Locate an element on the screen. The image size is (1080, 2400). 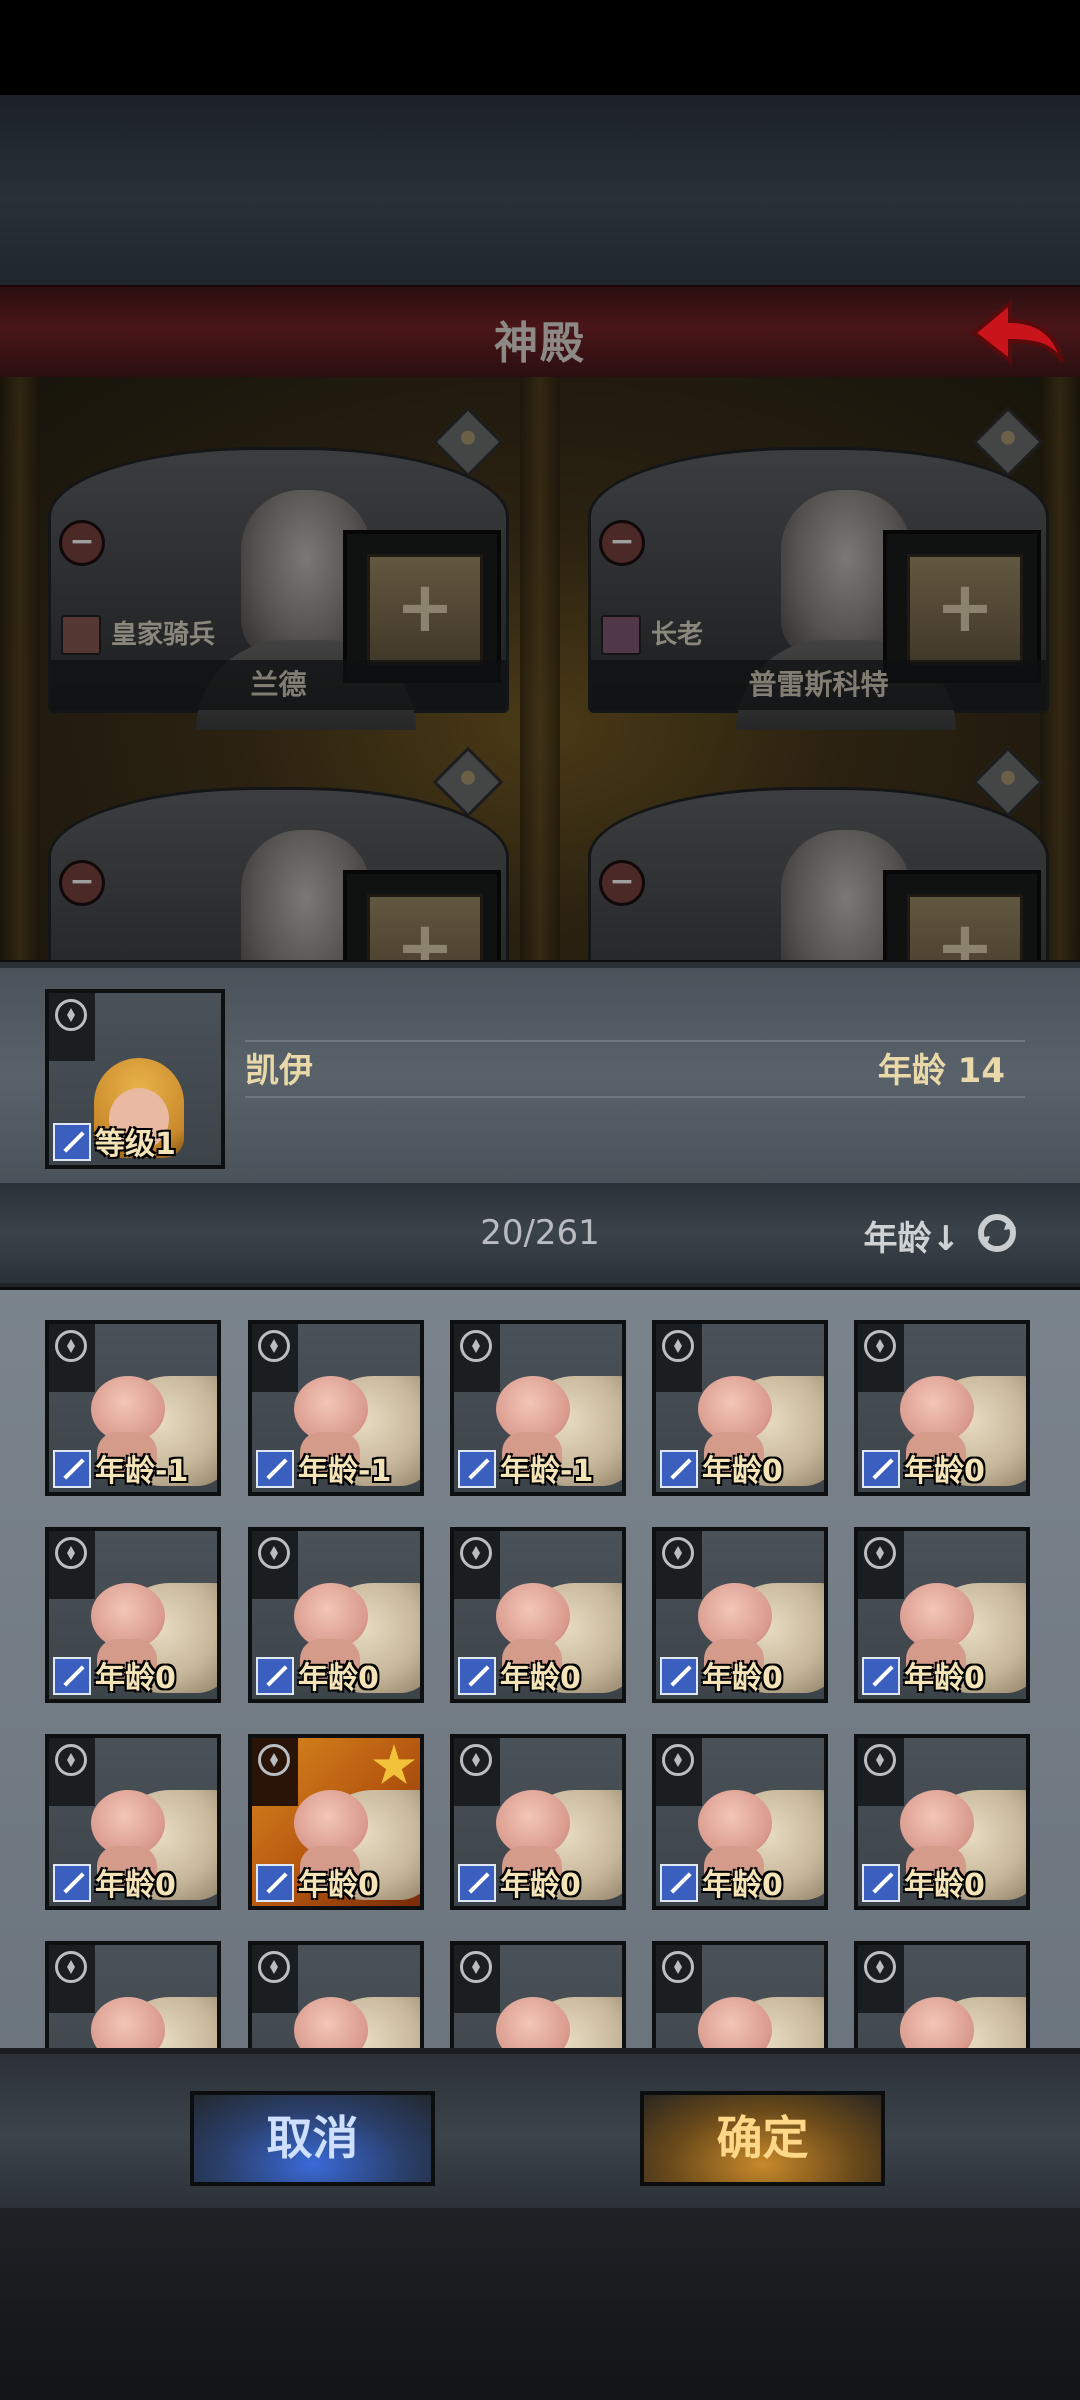
character-name: 普雷斯科特 is located at coordinates (818, 685).